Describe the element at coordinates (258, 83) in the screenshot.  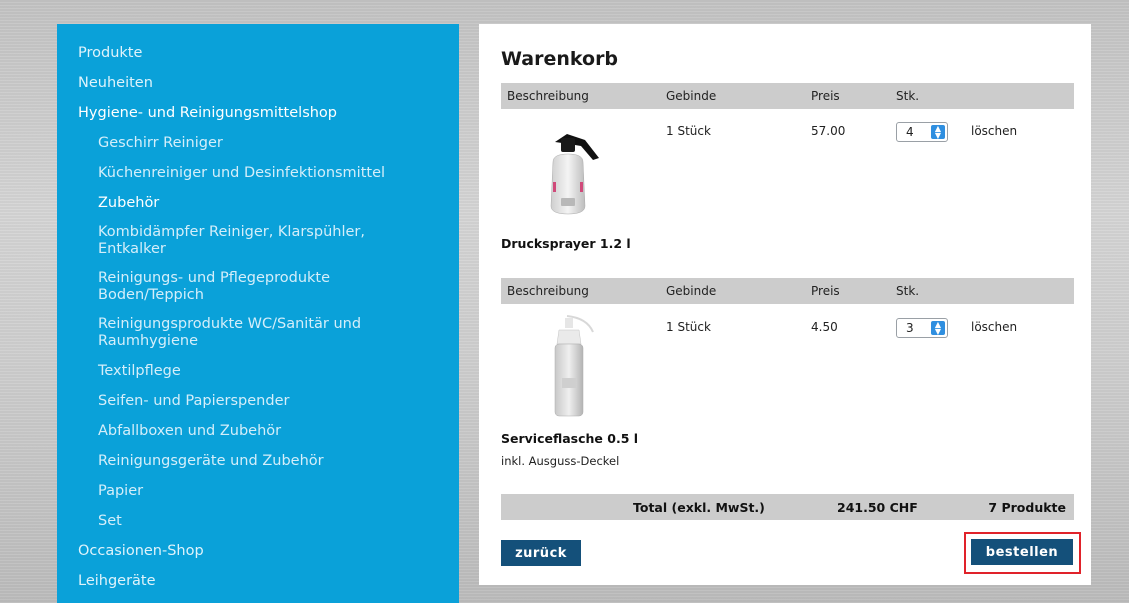
I see `nav-item-neuheiten: Neuheiten` at that location.